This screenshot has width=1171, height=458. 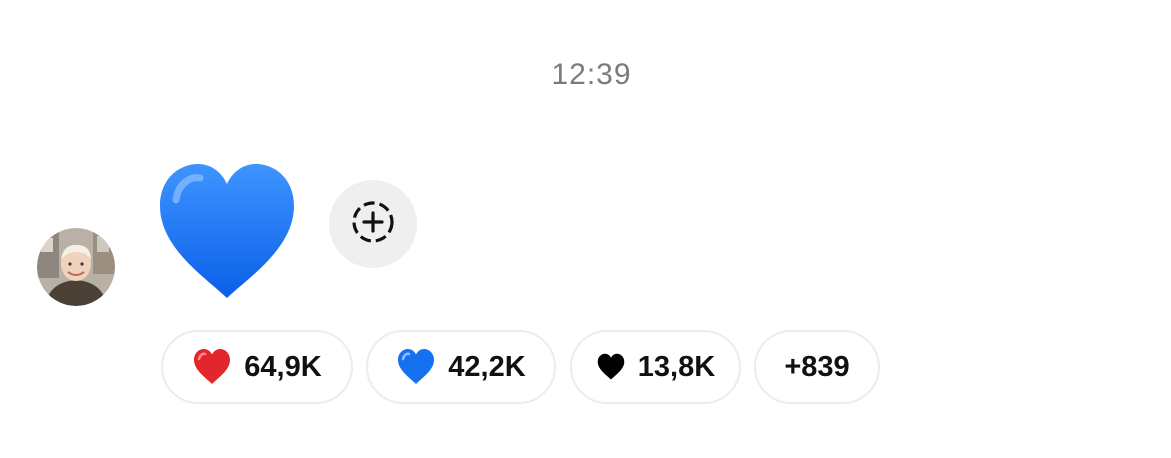 I want to click on reaction-pill-blue-heart: 42,2K, so click(x=461, y=367).